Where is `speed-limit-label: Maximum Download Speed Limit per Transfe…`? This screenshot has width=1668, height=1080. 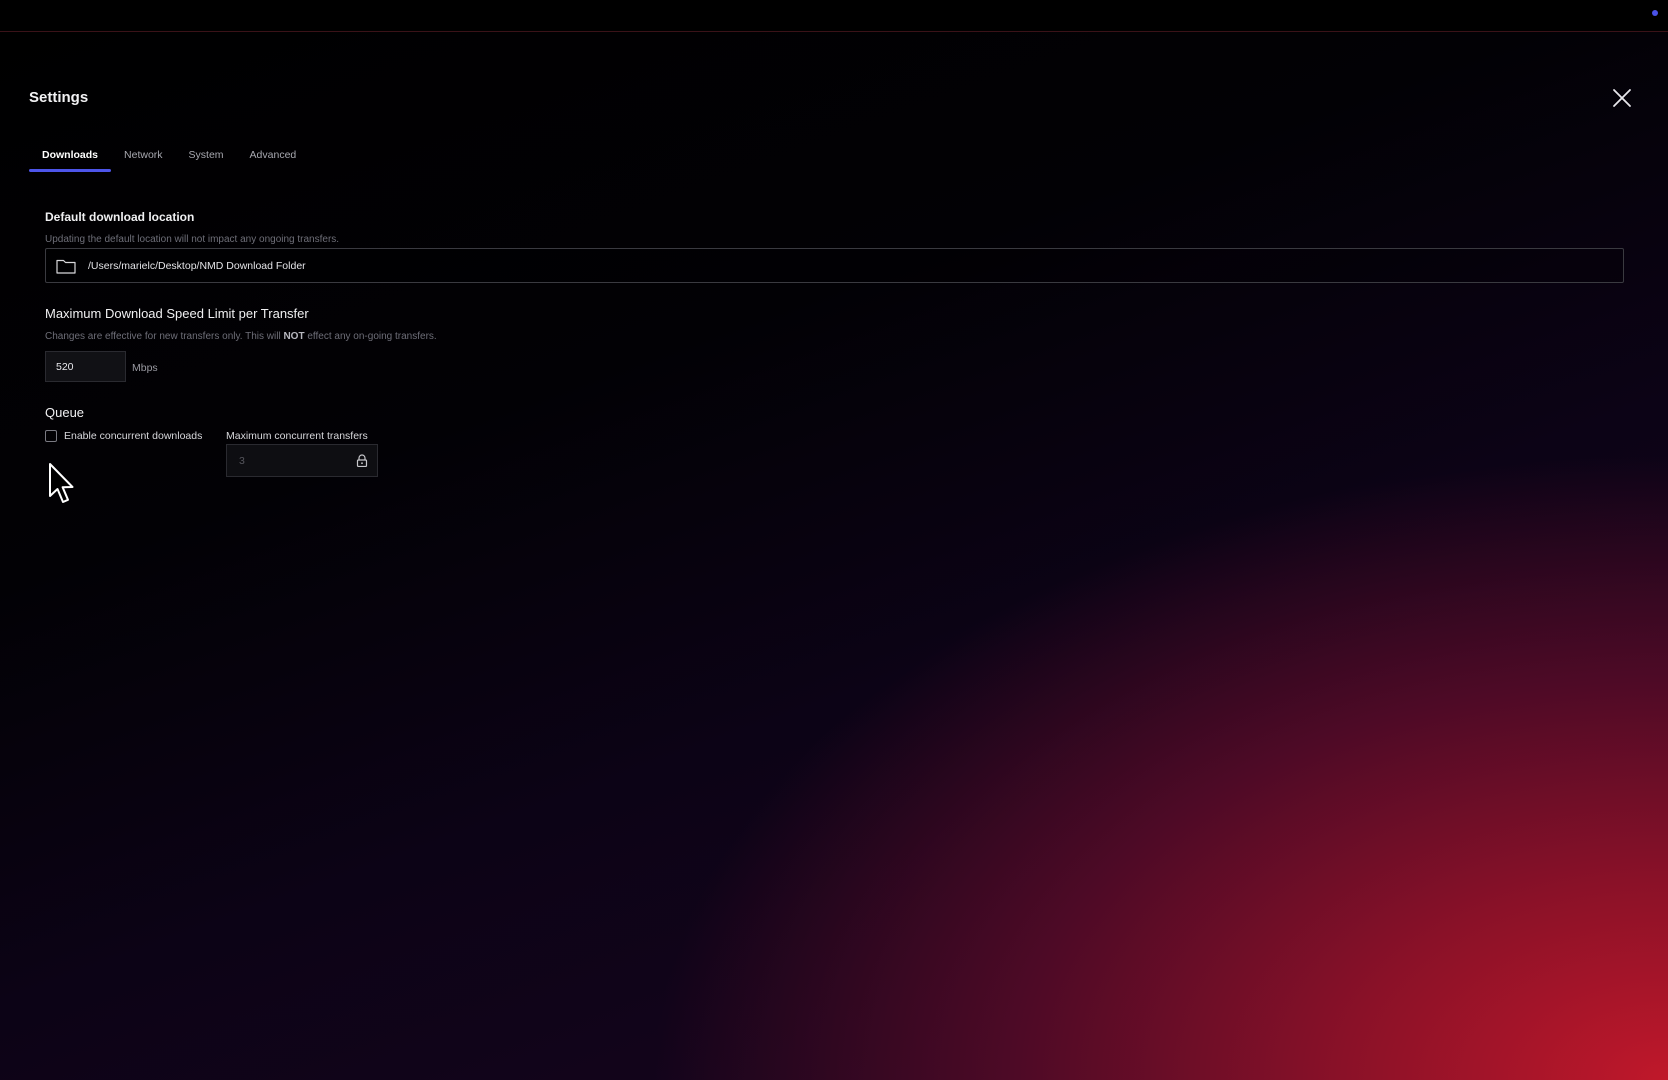
speed-limit-label: Maximum Download Speed Limit per Transfe… is located at coordinates (177, 313).